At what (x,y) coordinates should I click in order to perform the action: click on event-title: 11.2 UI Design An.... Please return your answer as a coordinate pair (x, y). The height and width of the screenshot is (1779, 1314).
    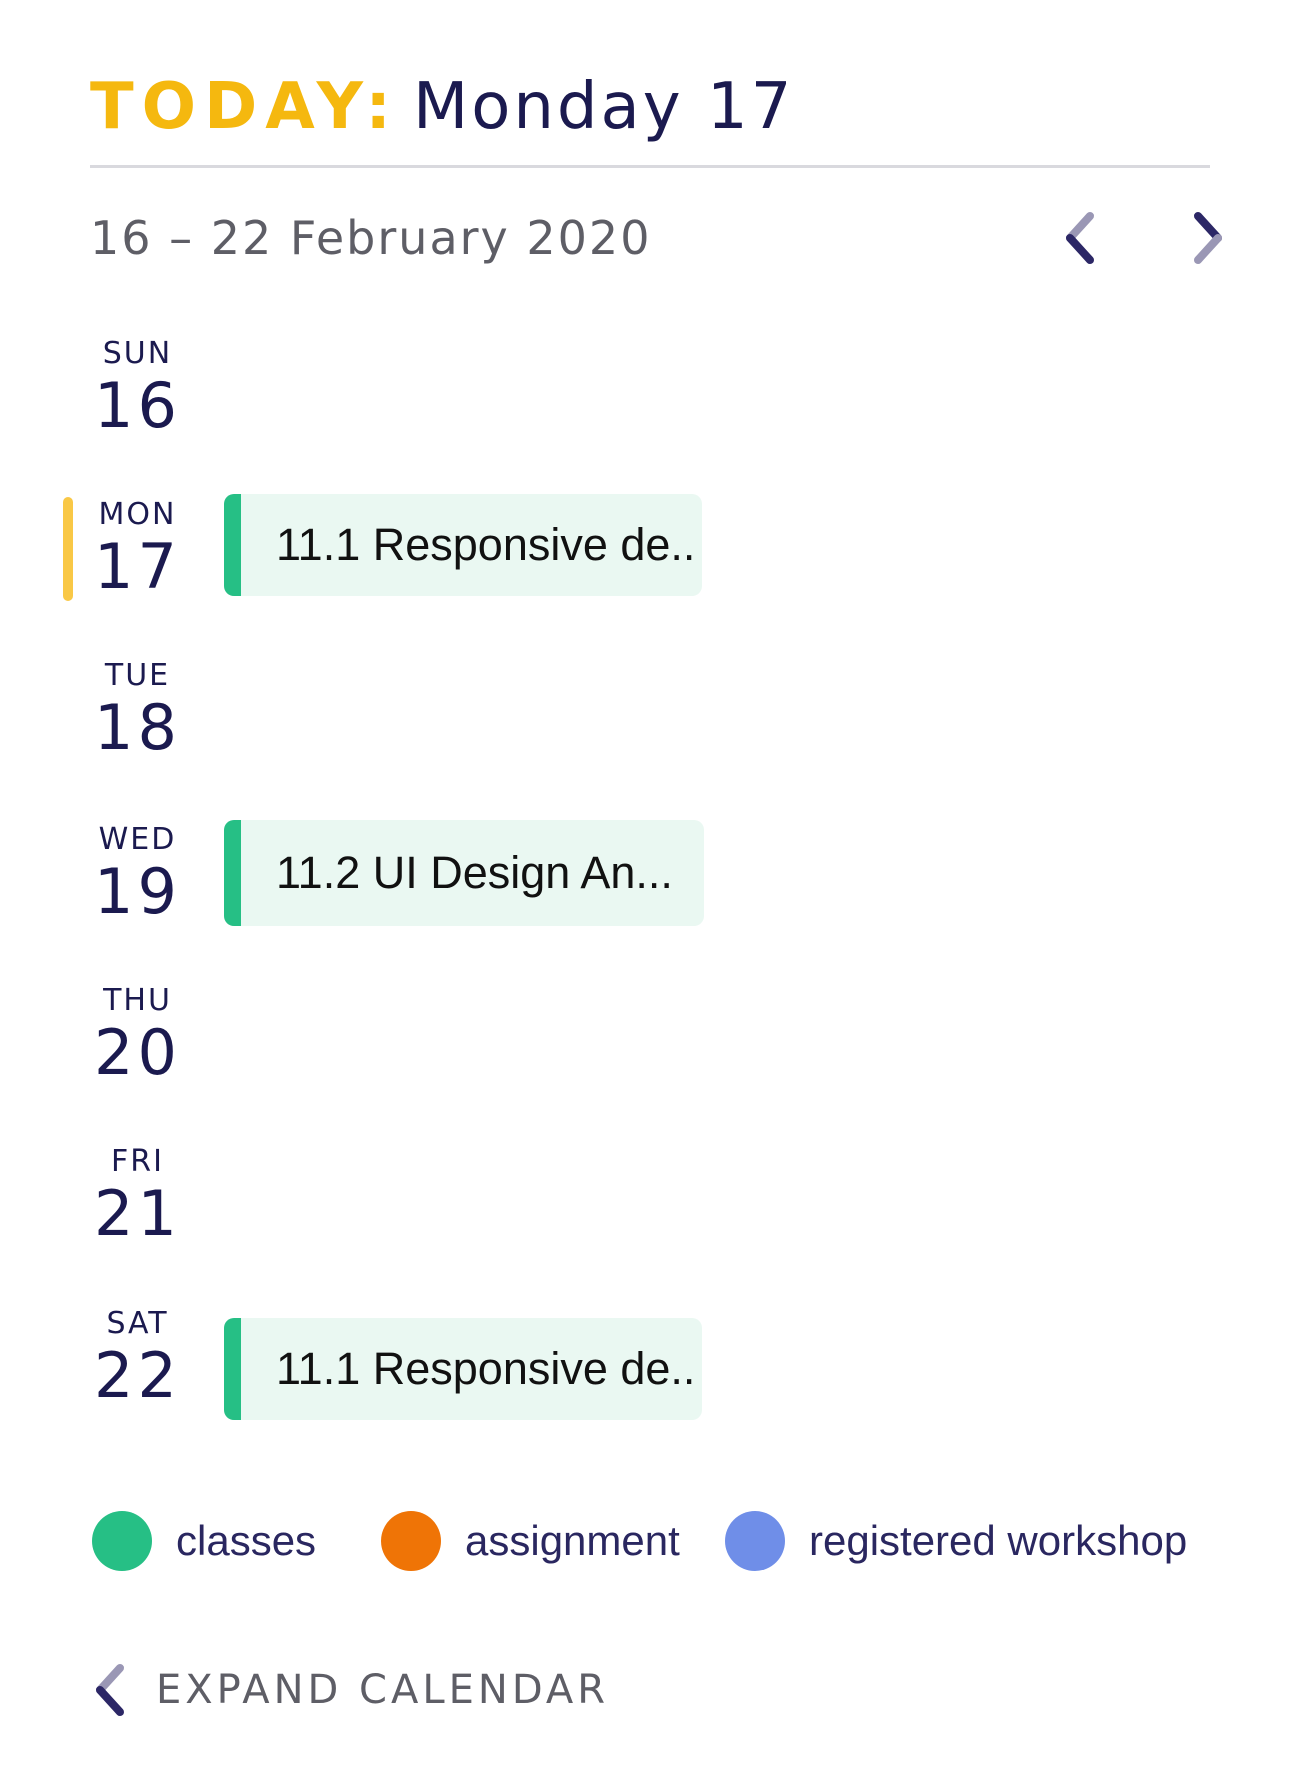
    Looking at the image, I should click on (474, 872).